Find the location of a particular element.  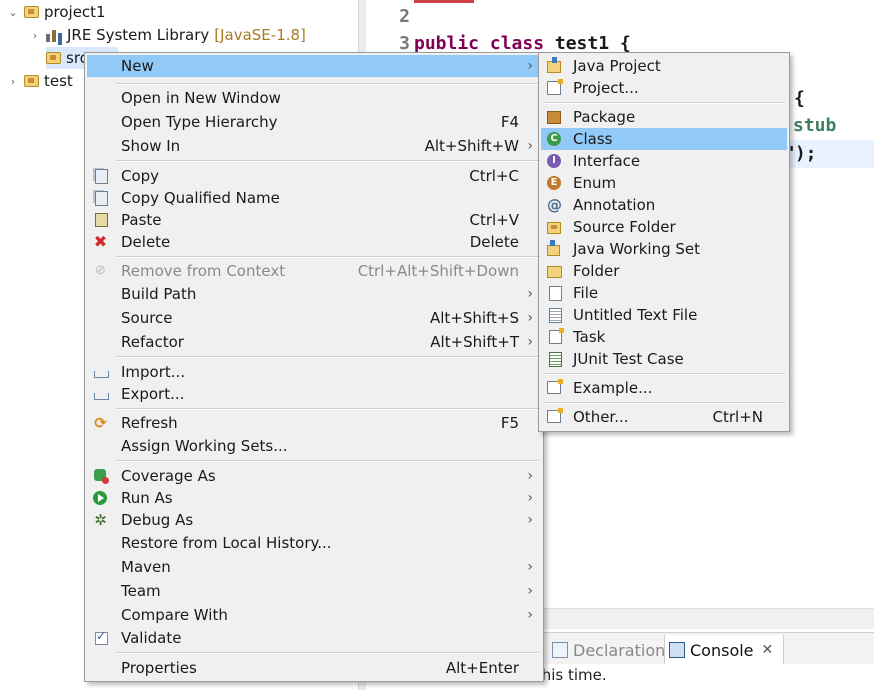

submenu-item-source-folder: Source Folder is located at coordinates (664, 227).